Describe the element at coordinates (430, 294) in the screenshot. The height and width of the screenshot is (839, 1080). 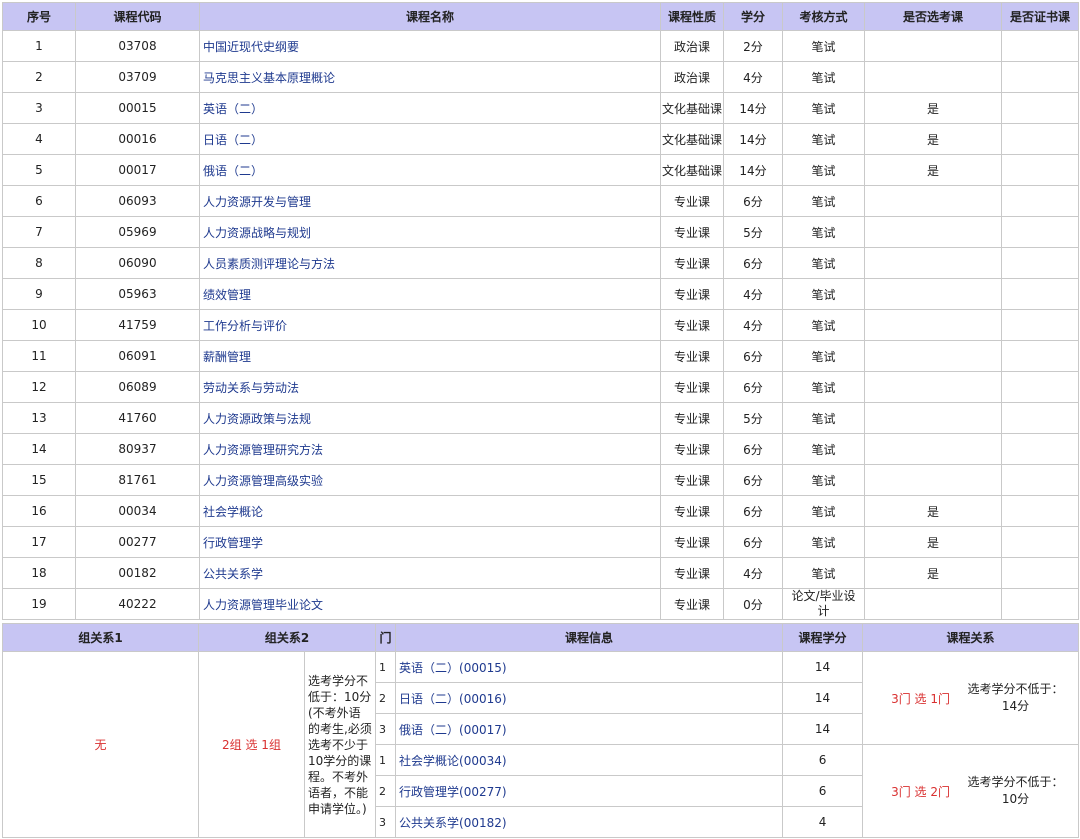
I see `cell-course-name: 绩效管理` at that location.